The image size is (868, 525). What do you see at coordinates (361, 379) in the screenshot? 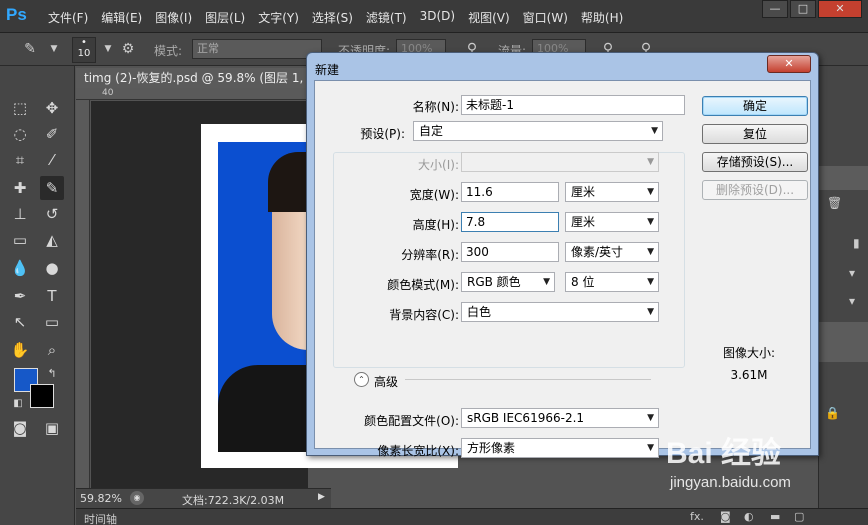
I see `advanced-toggle-icon: ⌃` at bounding box center [361, 379].